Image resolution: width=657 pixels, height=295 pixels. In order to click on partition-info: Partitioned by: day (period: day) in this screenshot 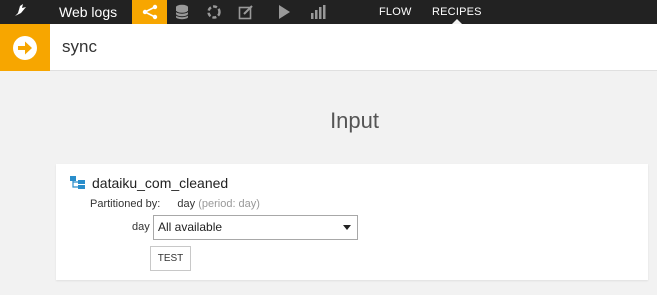, I will do `click(175, 204)`.